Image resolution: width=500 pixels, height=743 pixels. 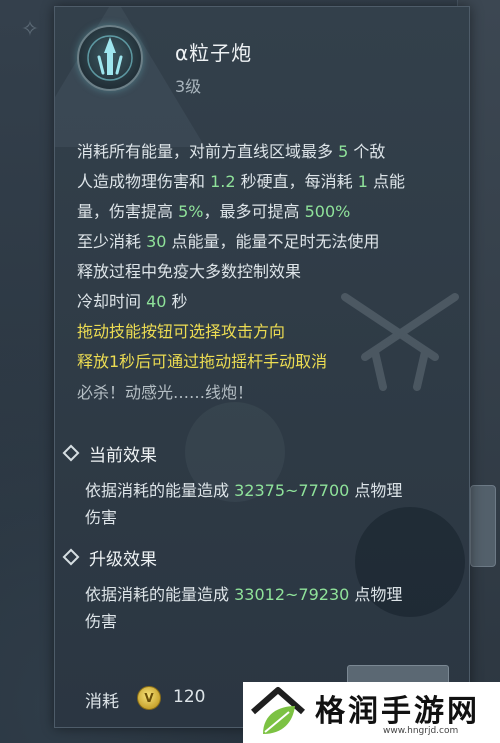 I want to click on description-segment: 5%, so click(x=191, y=211).